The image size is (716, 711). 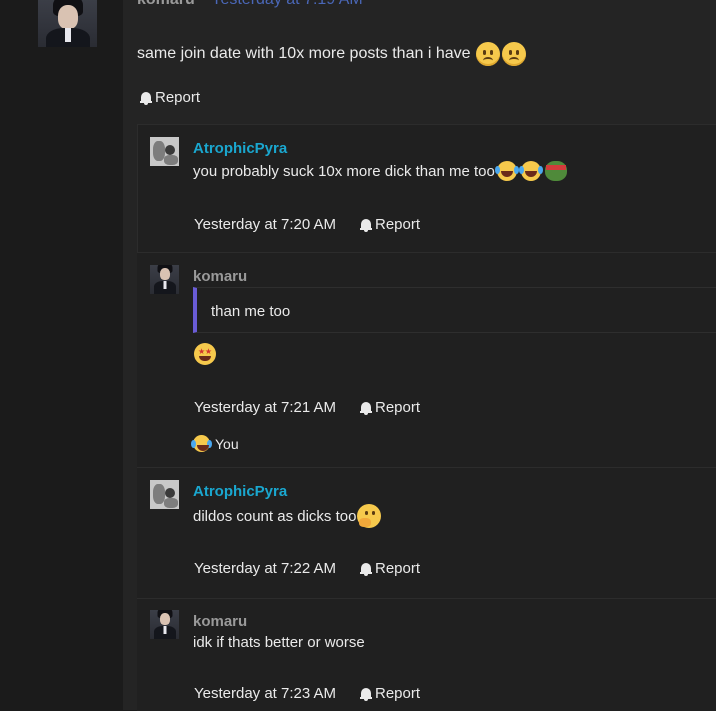 What do you see at coordinates (275, 516) in the screenshot?
I see `reply-message-text: dildos count as dicks too` at bounding box center [275, 516].